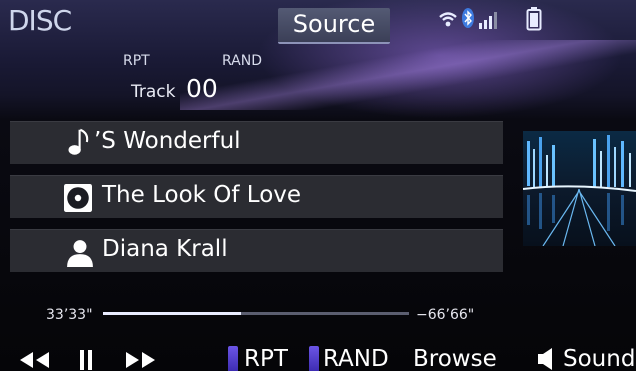 The image size is (636, 371). I want to click on elapsed-time: 33’33", so click(69, 315).